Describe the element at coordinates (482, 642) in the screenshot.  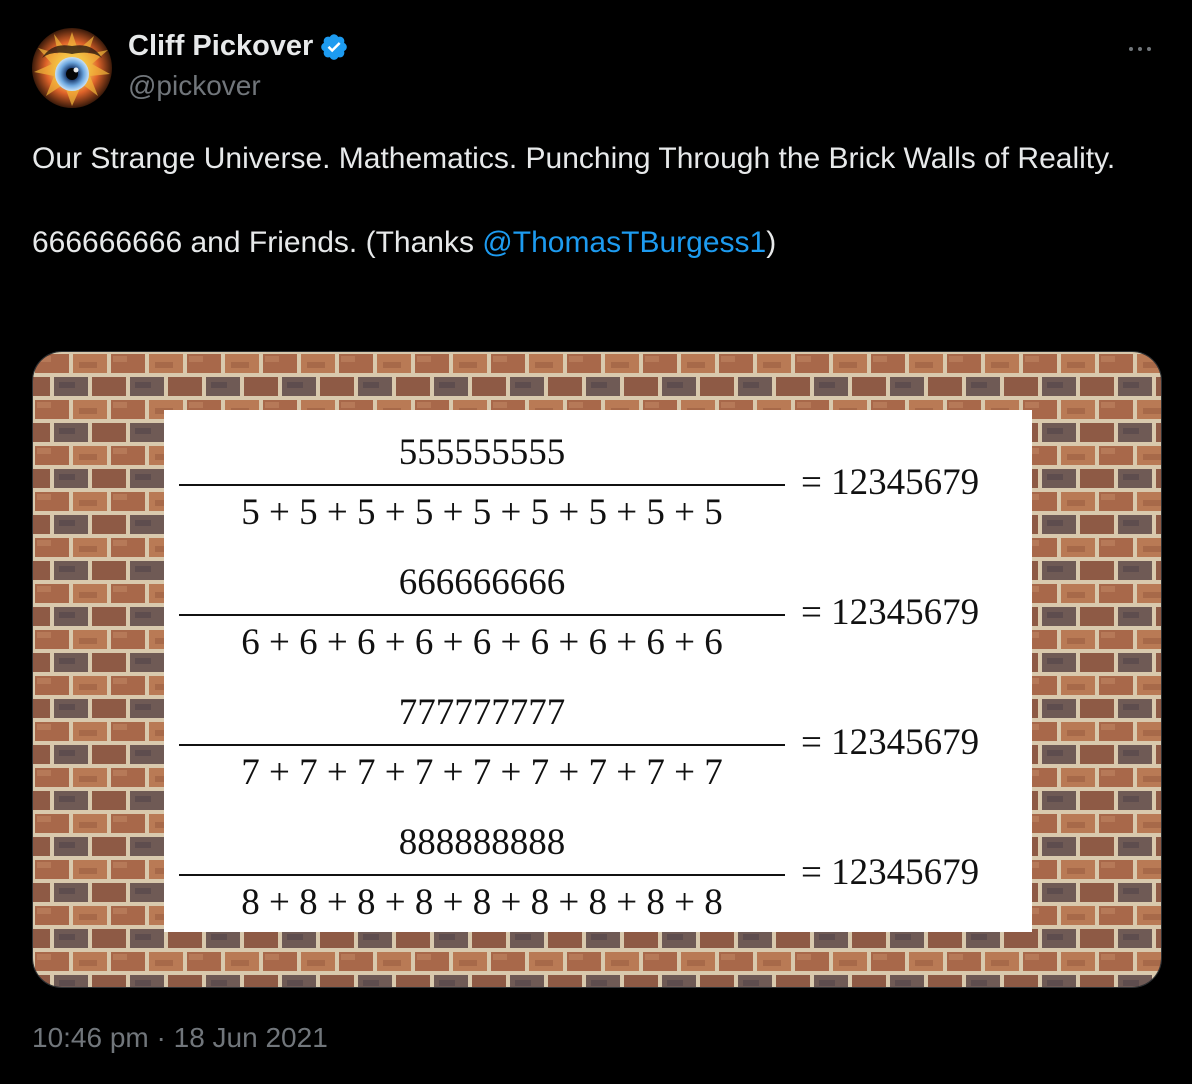
I see `denominator: 6 + 6 + 6 + 6 + 6 + 6 + 6 + 6 + 6` at that location.